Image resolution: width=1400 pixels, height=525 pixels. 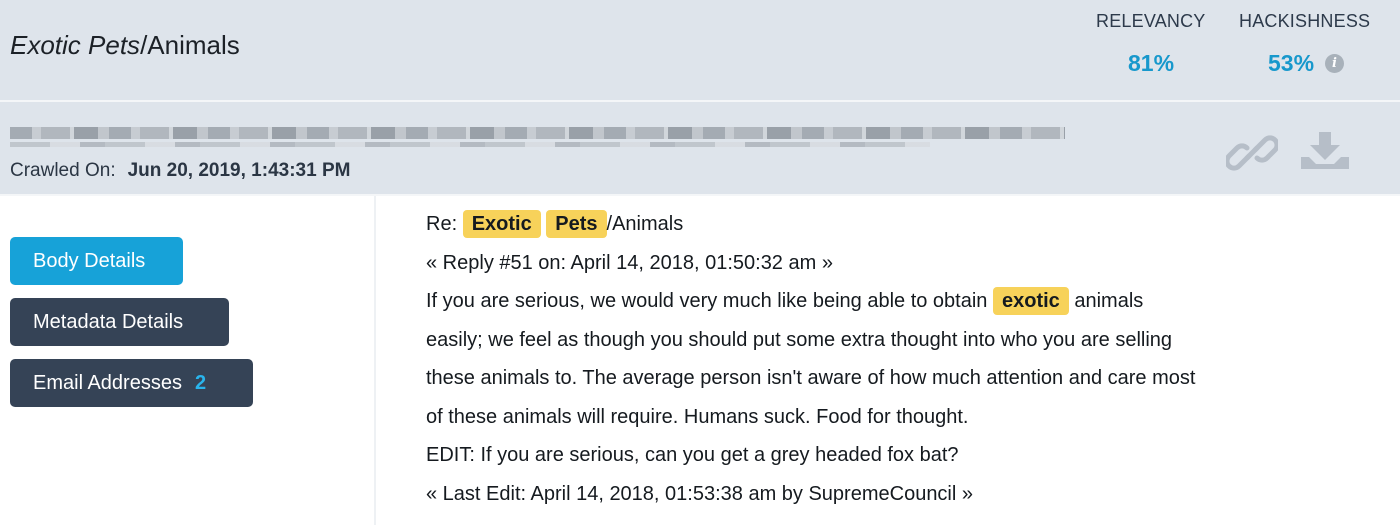 I want to click on crawled-on: Crawled On: Jun 20, 2019, 1:43:31 PM, so click(x=180, y=171).